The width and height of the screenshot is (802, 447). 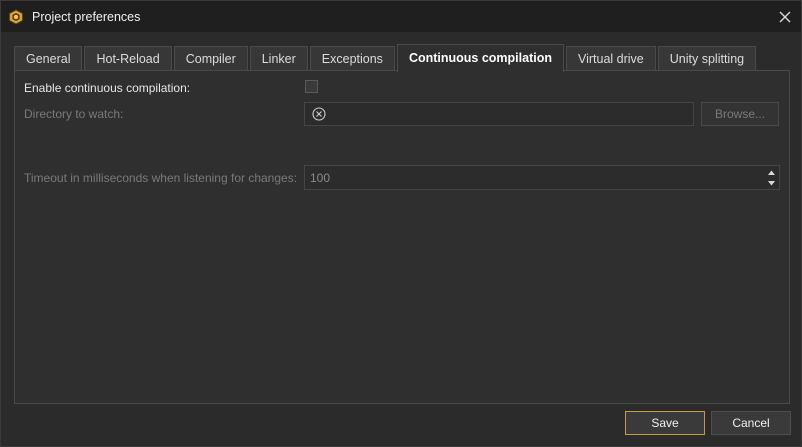 I want to click on live-plus-plus-logo-icon, so click(x=16, y=17).